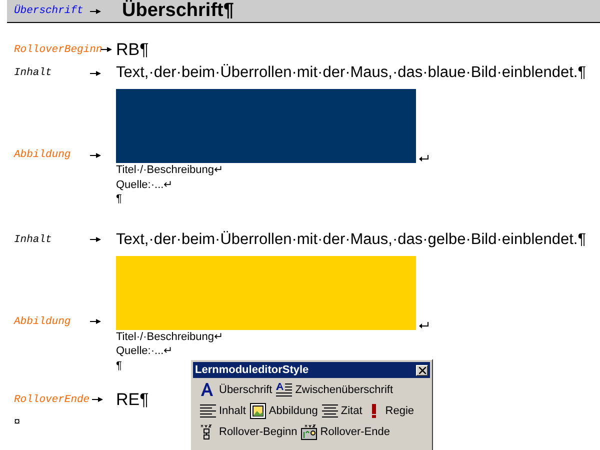  Describe the element at coordinates (208, 390) in the screenshot. I see `letter-a-icon` at that location.